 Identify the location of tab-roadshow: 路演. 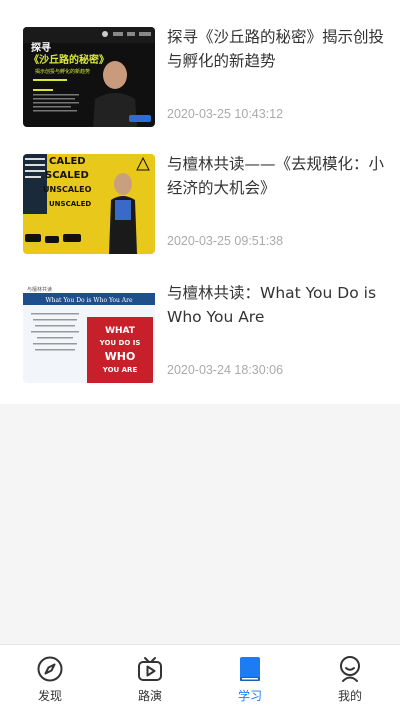
(150, 678).